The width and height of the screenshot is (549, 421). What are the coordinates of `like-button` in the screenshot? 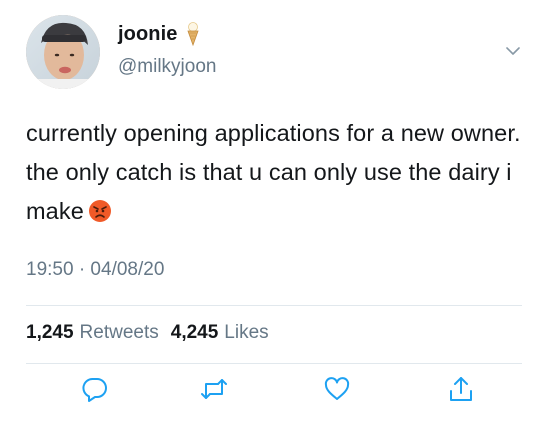 It's located at (337, 389).